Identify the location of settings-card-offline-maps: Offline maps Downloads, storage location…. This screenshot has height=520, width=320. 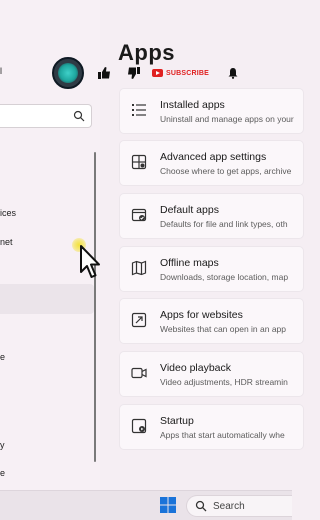
(211, 269).